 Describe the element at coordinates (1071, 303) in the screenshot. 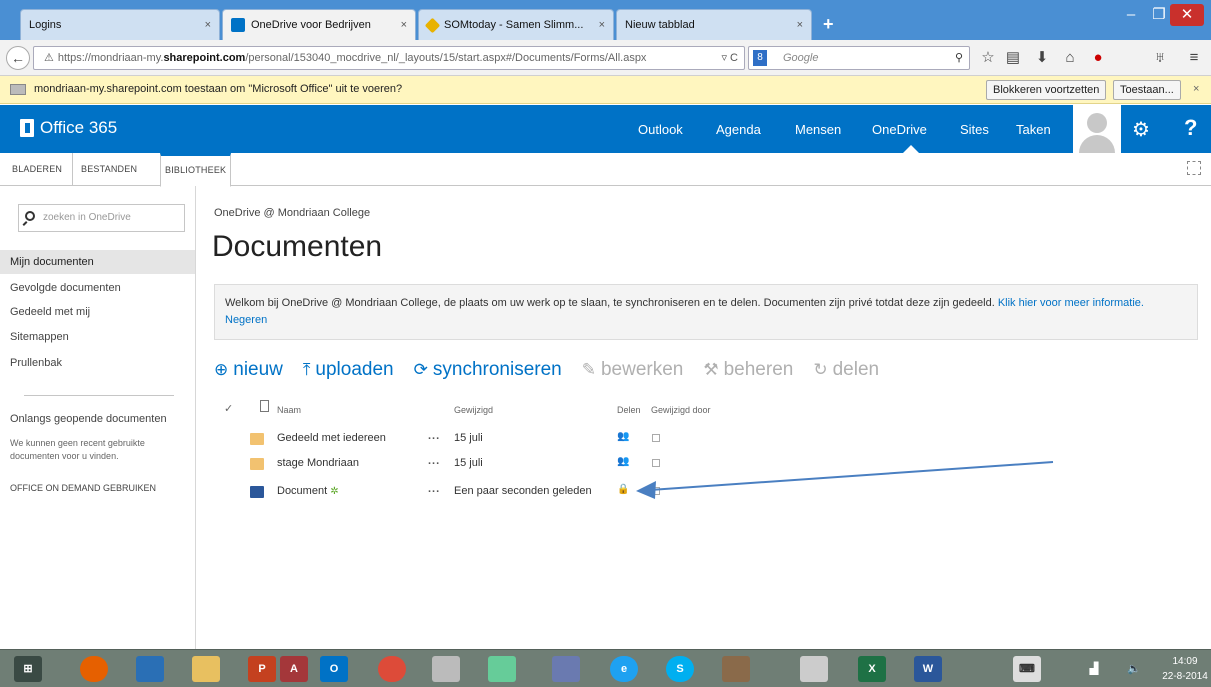

I see `more-info-link: Klik hier voor meer informatie.` at that location.